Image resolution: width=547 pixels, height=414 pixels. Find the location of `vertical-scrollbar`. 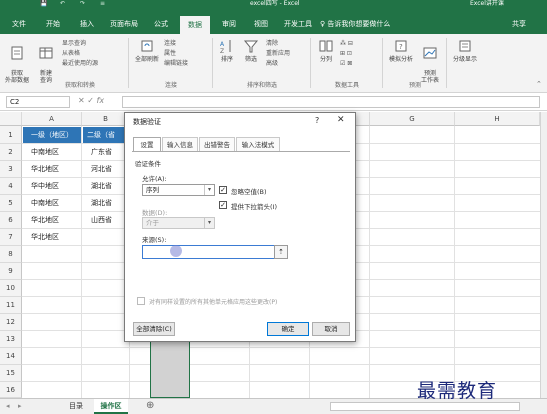

vertical-scrollbar is located at coordinates (543, 255).